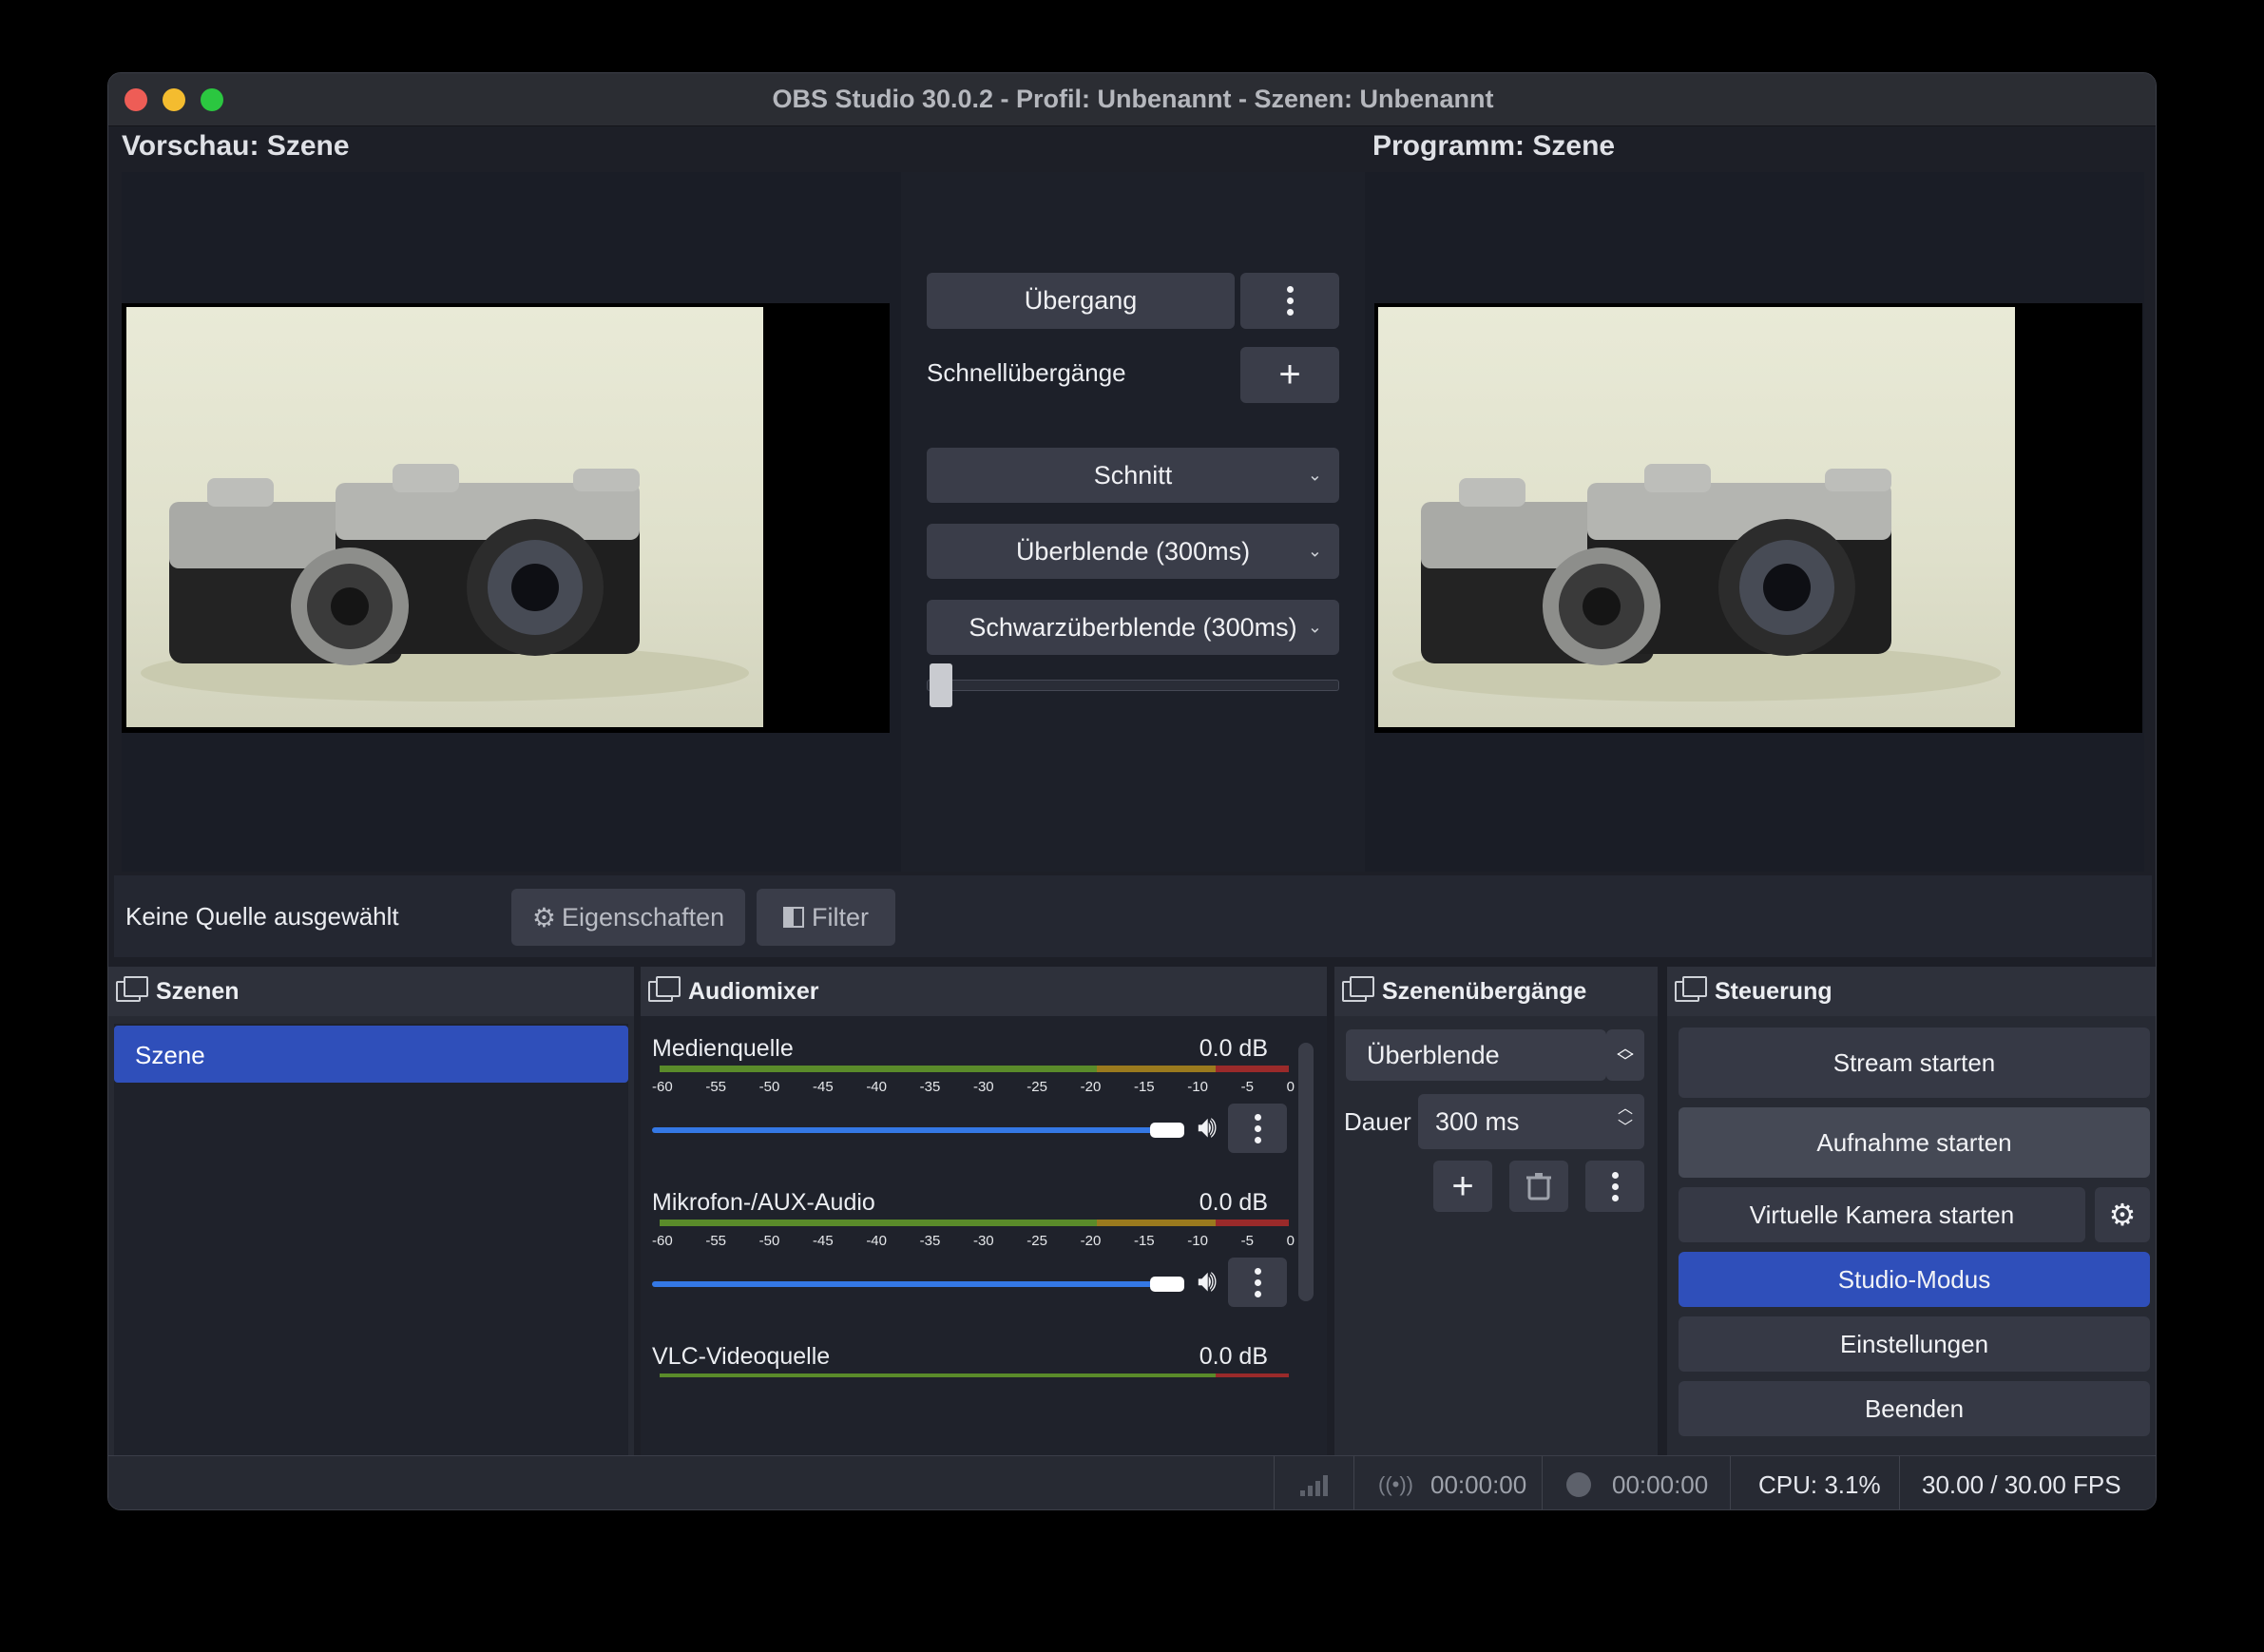 The height and width of the screenshot is (1652, 2264). Describe the element at coordinates (1914, 1408) in the screenshot. I see `exit-button: Beenden` at that location.